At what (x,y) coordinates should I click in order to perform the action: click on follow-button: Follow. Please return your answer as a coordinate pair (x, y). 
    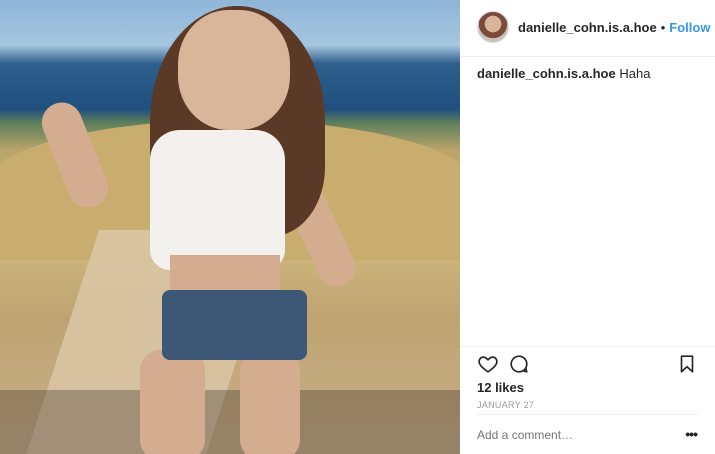
    Looking at the image, I should click on (689, 27).